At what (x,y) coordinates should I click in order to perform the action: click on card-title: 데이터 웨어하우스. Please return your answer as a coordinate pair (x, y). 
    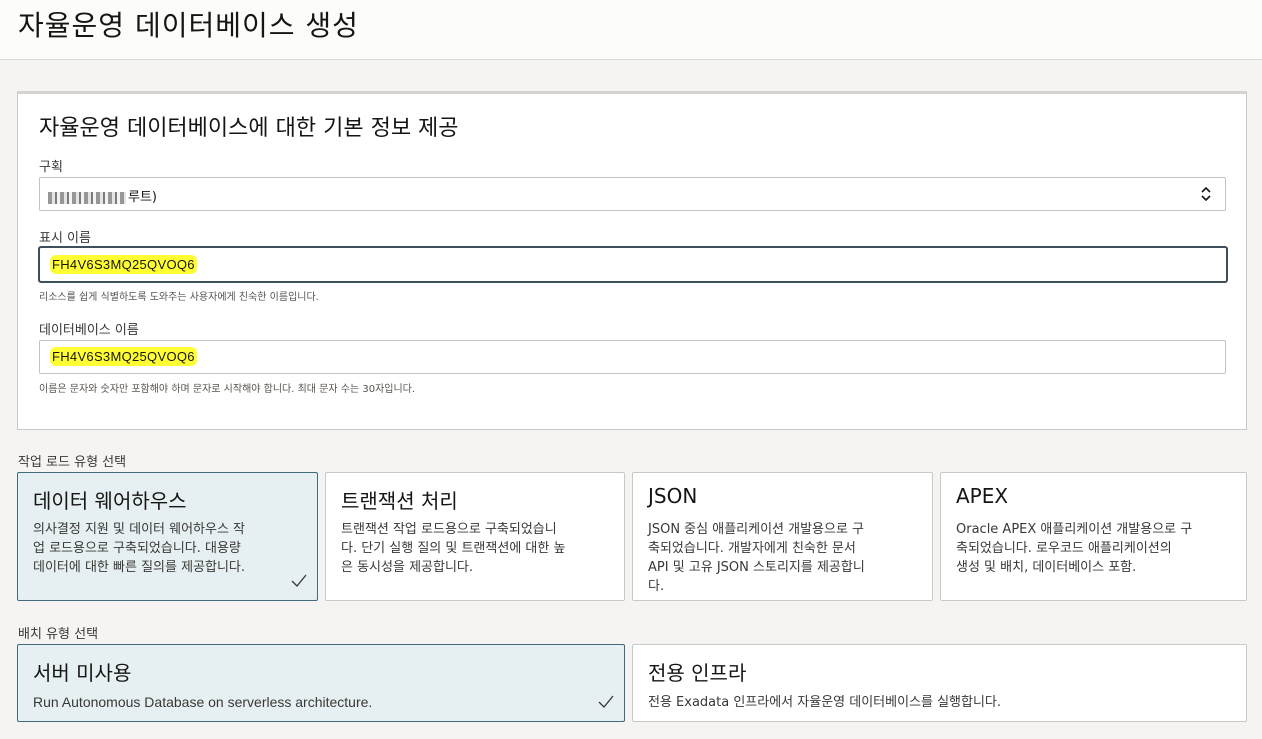
    Looking at the image, I should click on (110, 501).